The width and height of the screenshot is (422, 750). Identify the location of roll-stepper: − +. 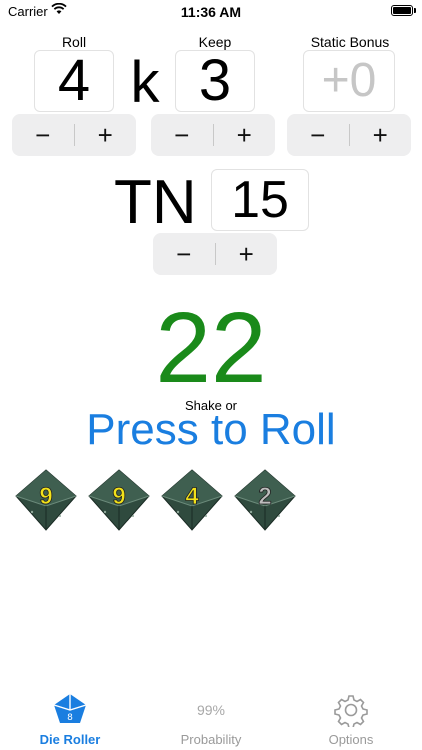
(74, 135).